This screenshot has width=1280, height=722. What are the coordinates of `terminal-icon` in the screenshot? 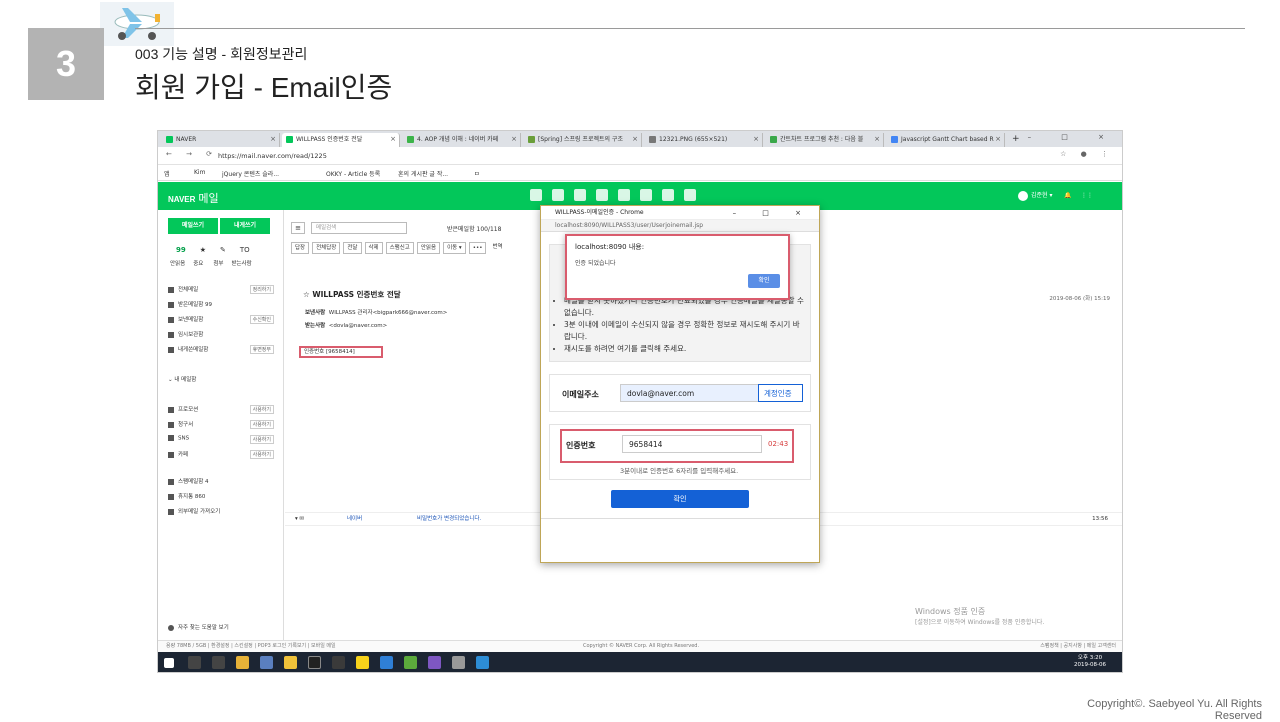 It's located at (314, 662).